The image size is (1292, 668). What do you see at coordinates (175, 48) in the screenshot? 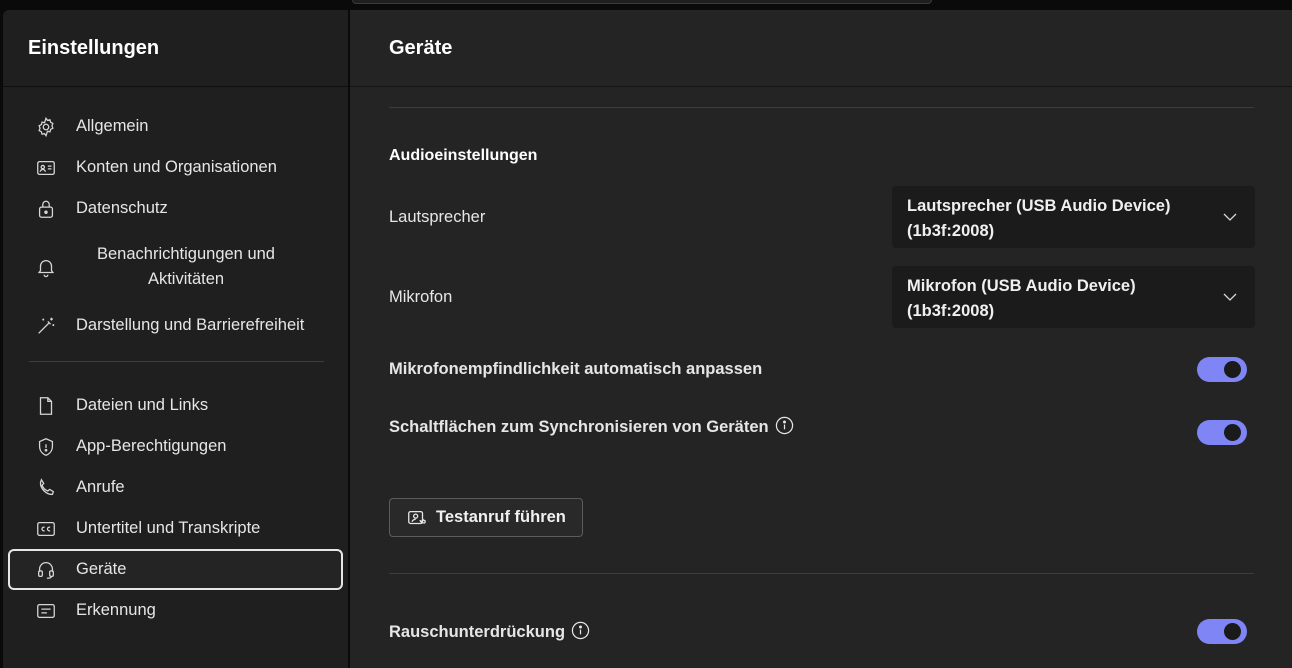
I see `sidebar-header: Einstellungen` at bounding box center [175, 48].